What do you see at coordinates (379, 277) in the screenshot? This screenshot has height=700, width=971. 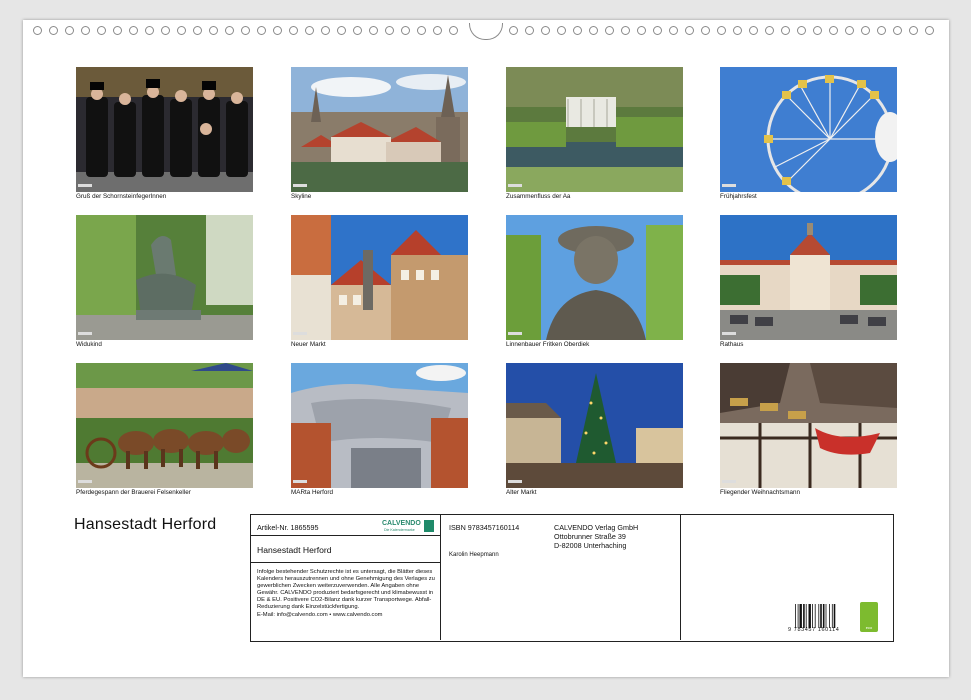 I see `photo-neuer-markt` at bounding box center [379, 277].